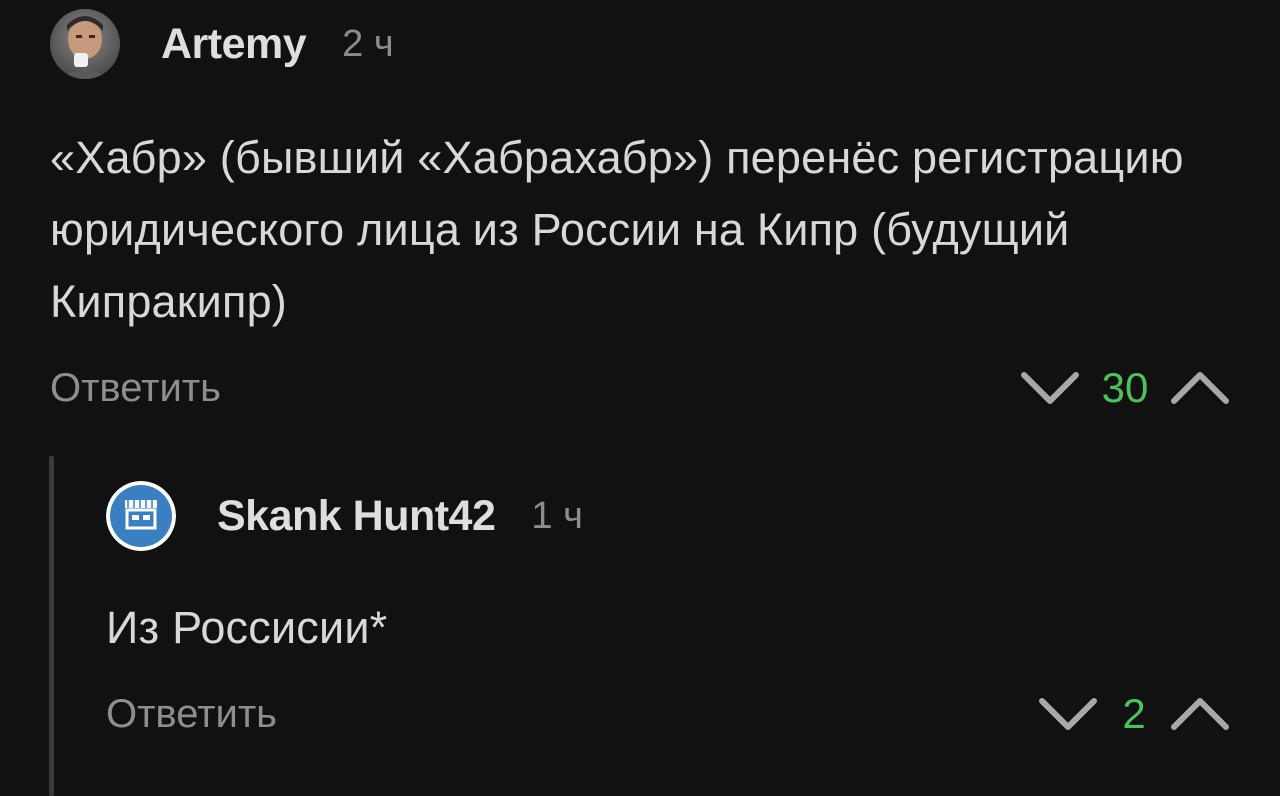 The width and height of the screenshot is (1280, 796). Describe the element at coordinates (234, 44) in the screenshot. I see `comment-author: Artemy` at that location.